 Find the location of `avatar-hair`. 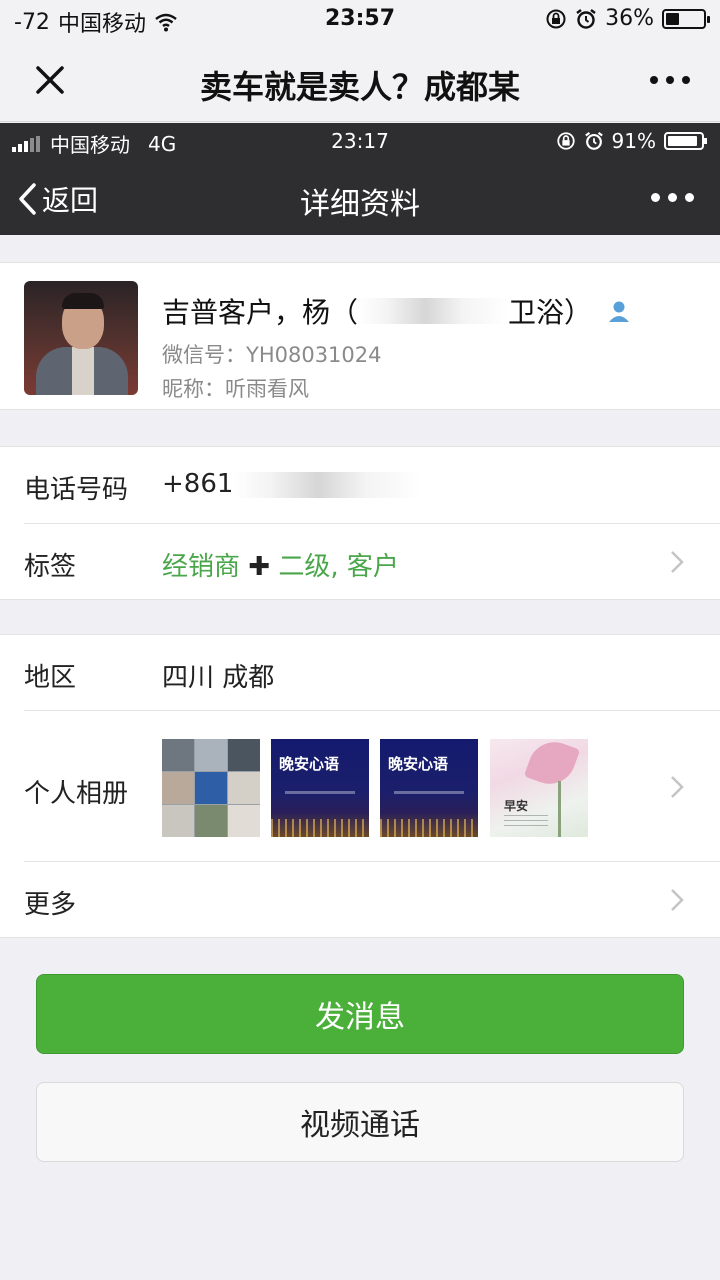

avatar-hair is located at coordinates (83, 301).